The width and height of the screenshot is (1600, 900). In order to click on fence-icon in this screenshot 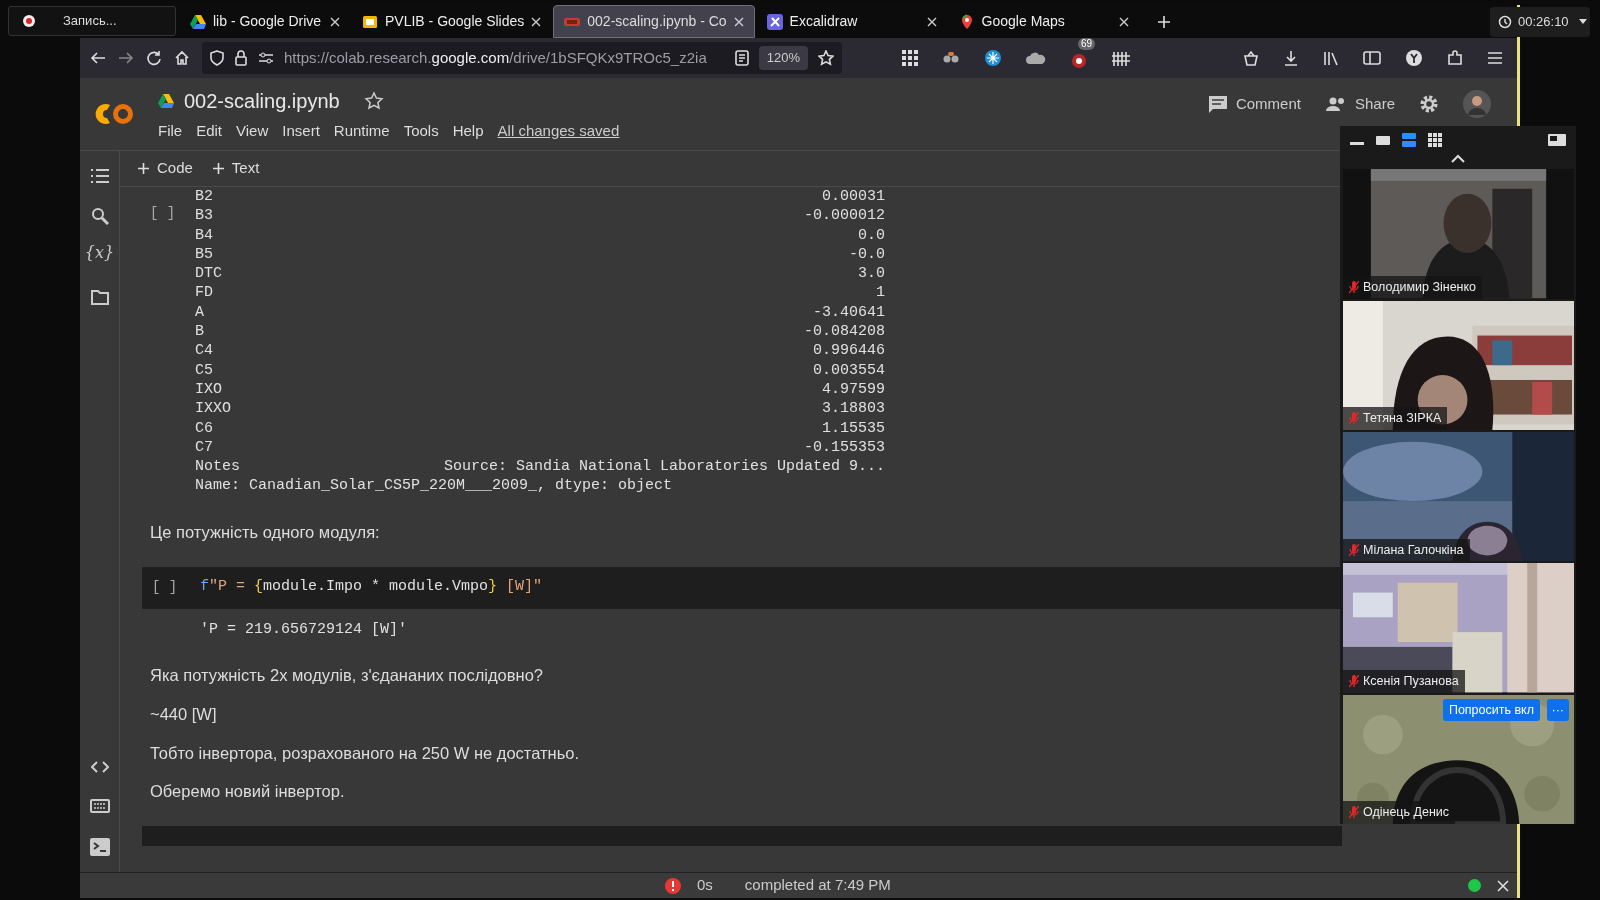, I will do `click(1121, 58)`.